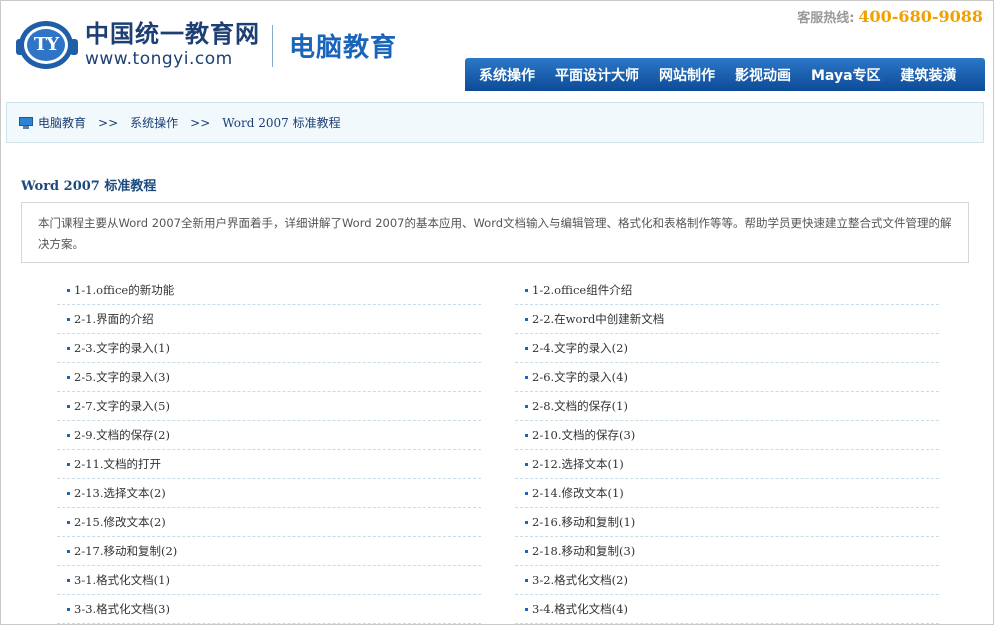 The width and height of the screenshot is (994, 625). What do you see at coordinates (727, 551) in the screenshot?
I see `lesson-link: 2-18.移动和复制(3)` at bounding box center [727, 551].